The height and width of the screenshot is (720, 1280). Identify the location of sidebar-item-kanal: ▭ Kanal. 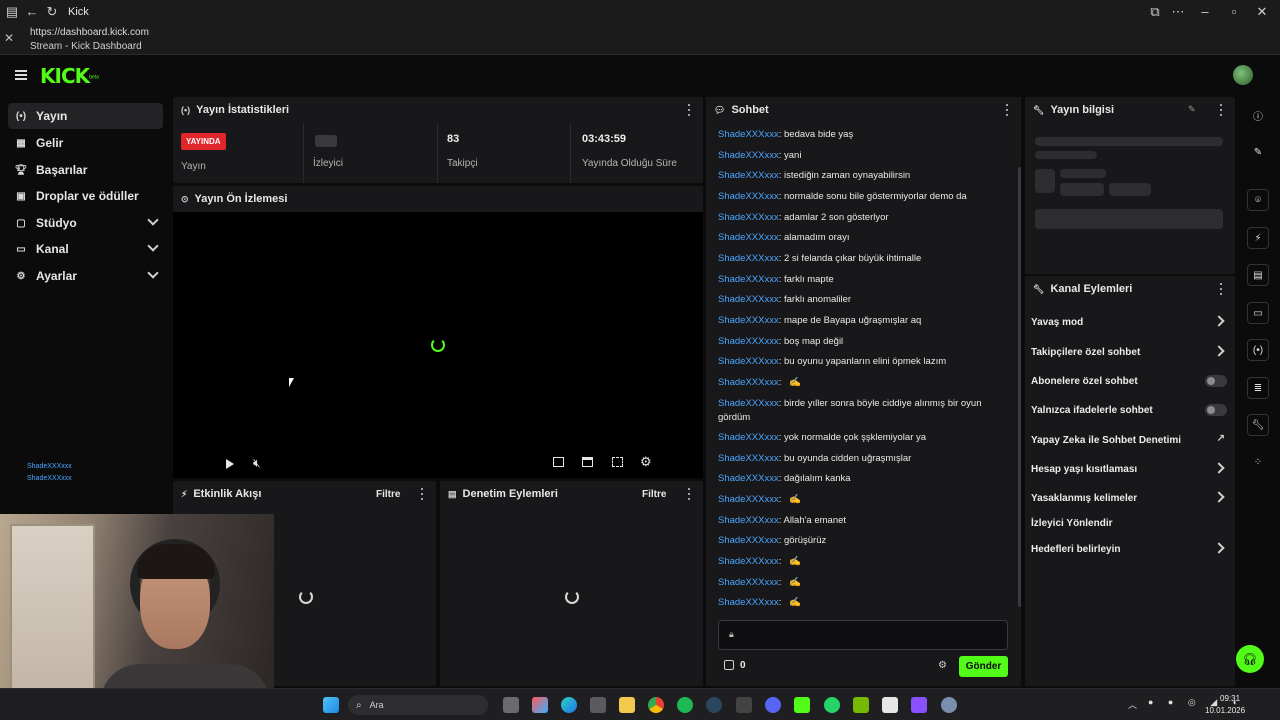
(85, 249).